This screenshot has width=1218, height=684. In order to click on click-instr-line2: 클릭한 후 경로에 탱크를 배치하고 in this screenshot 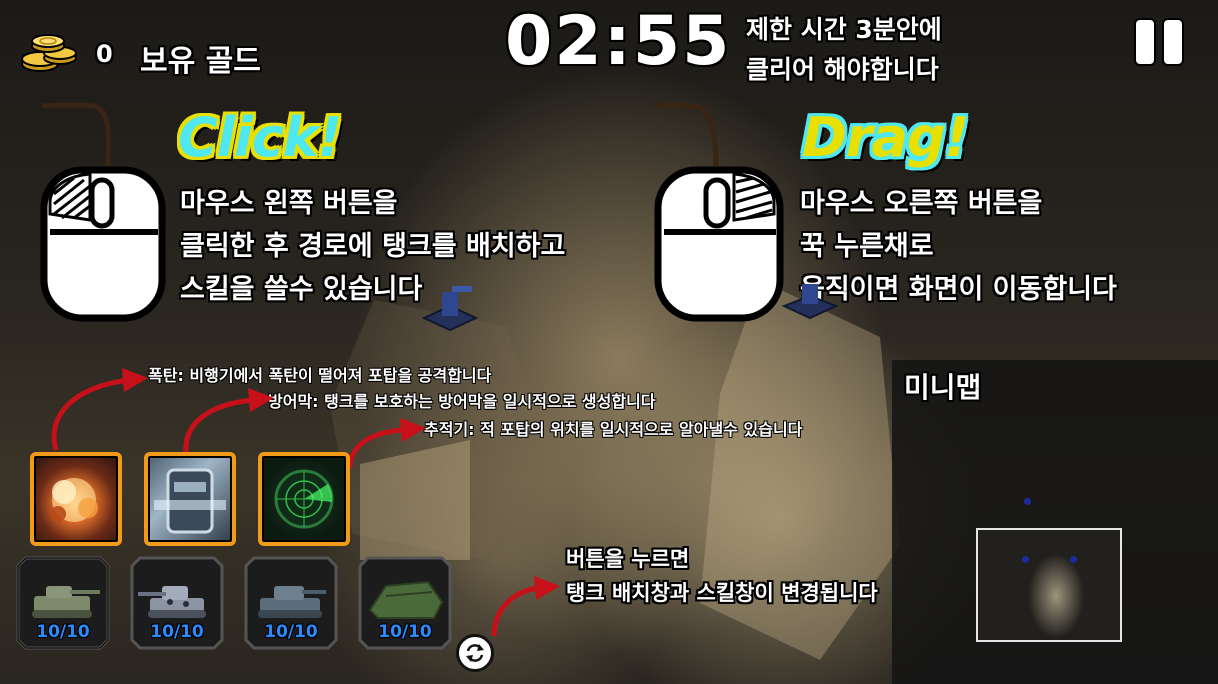, I will do `click(373, 246)`.